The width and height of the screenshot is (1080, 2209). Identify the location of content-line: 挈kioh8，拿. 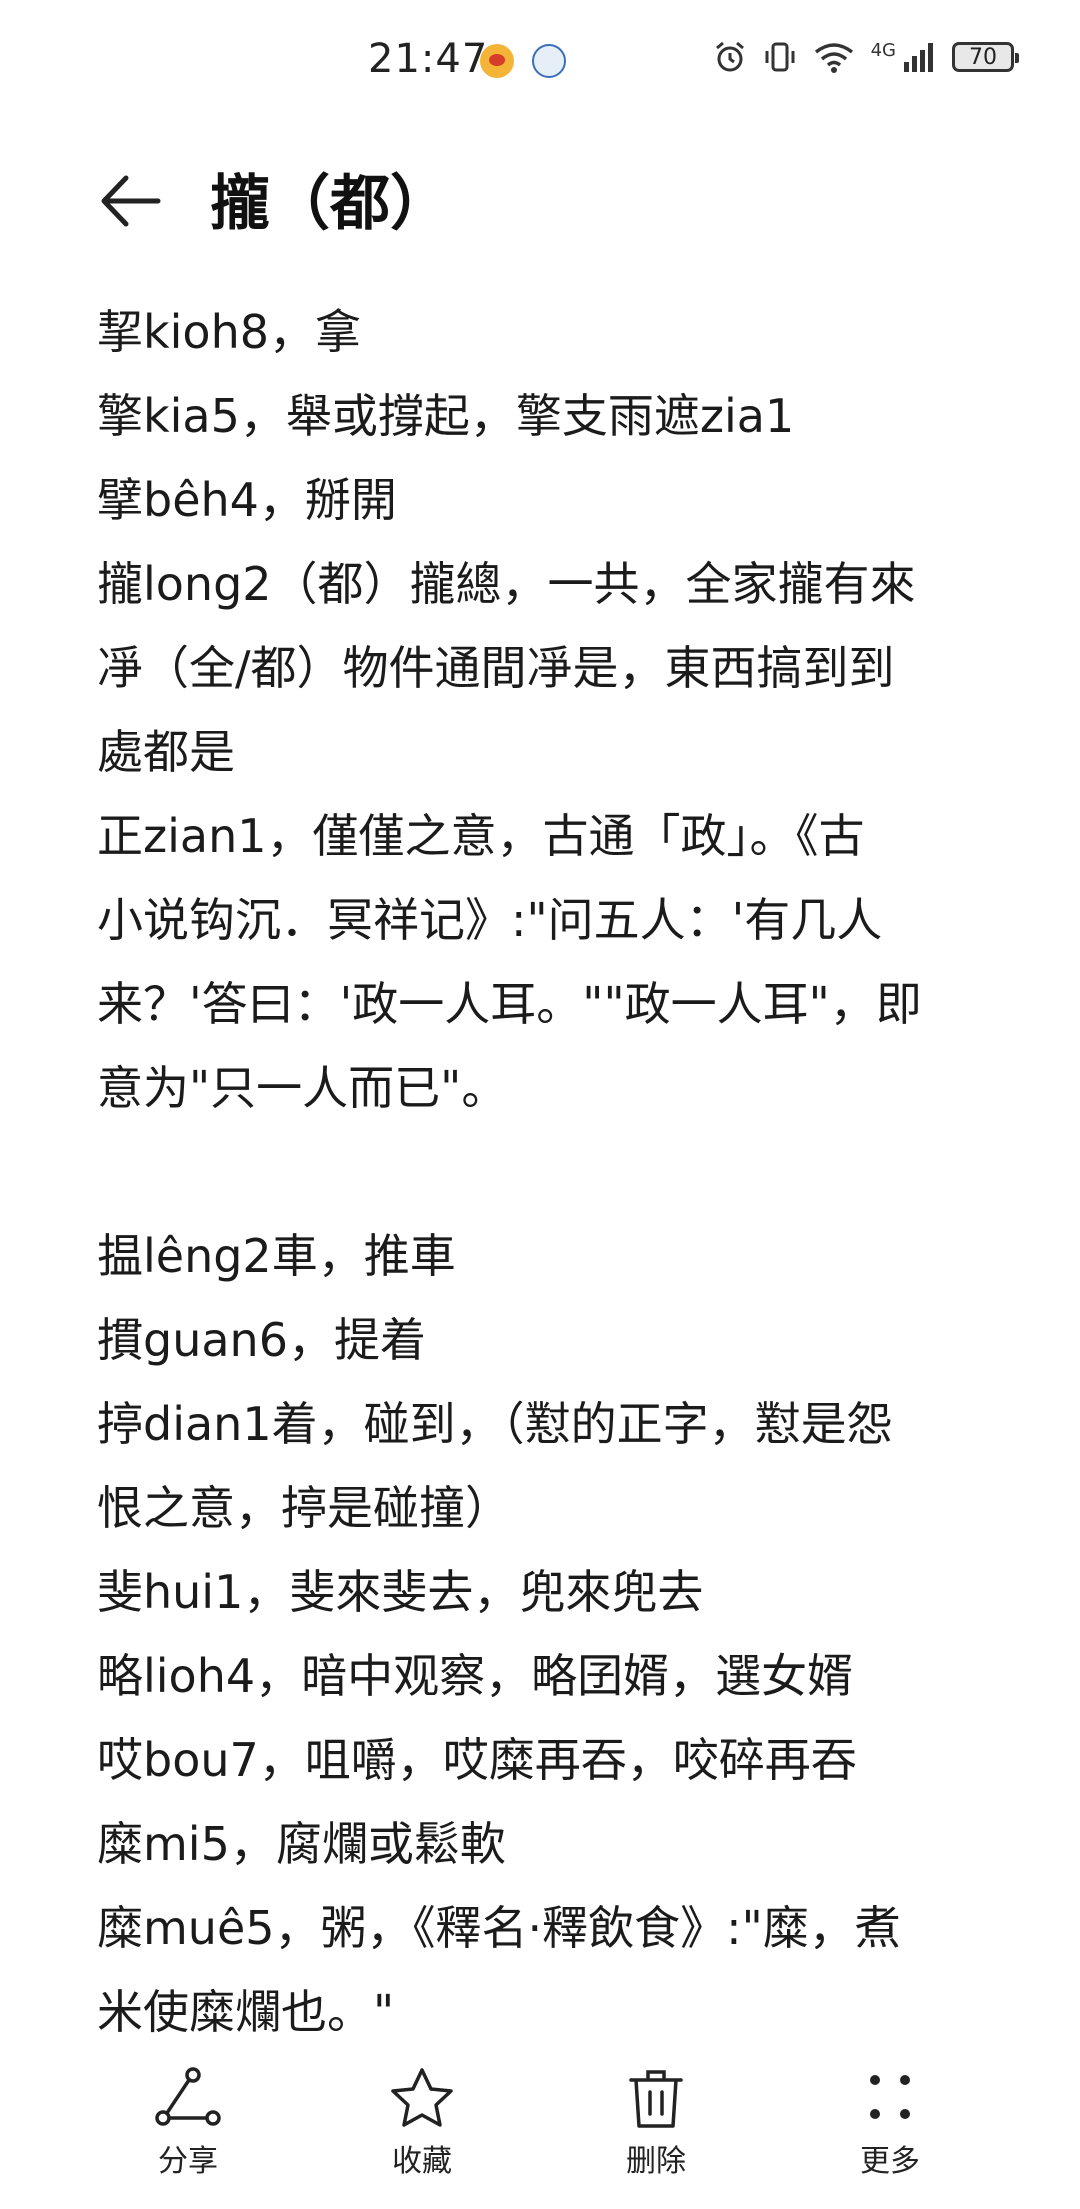
(229, 332).